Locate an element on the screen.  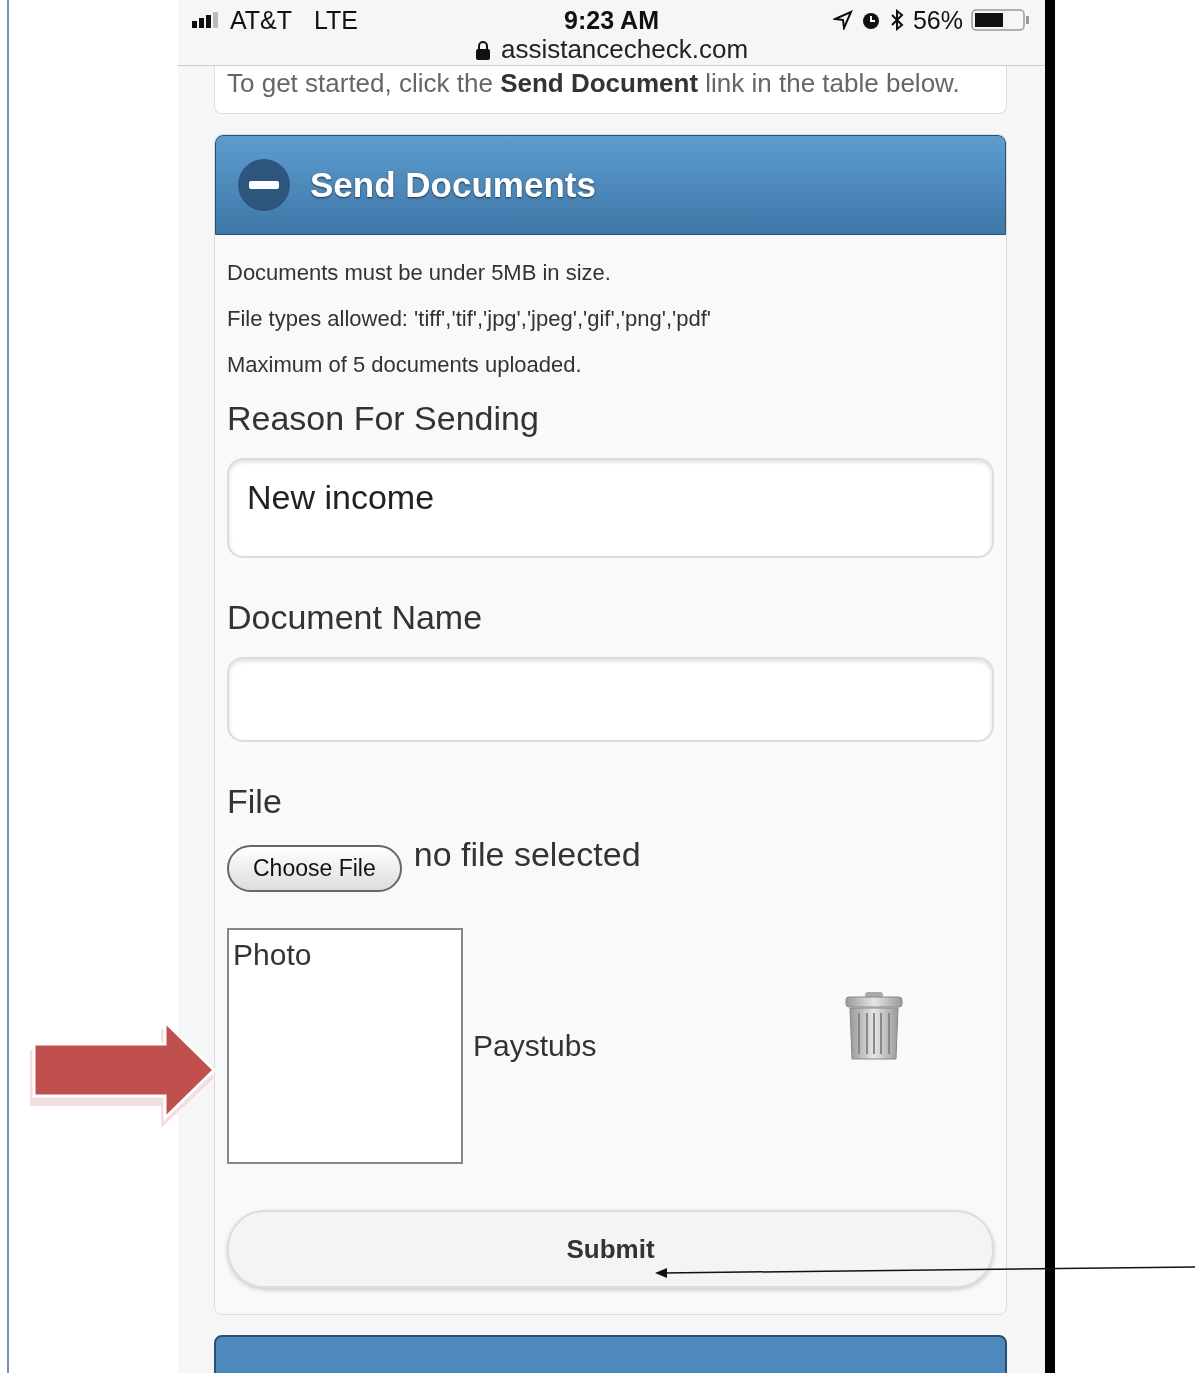
thumbnail-alt-text: Photo is located at coordinates (272, 955).